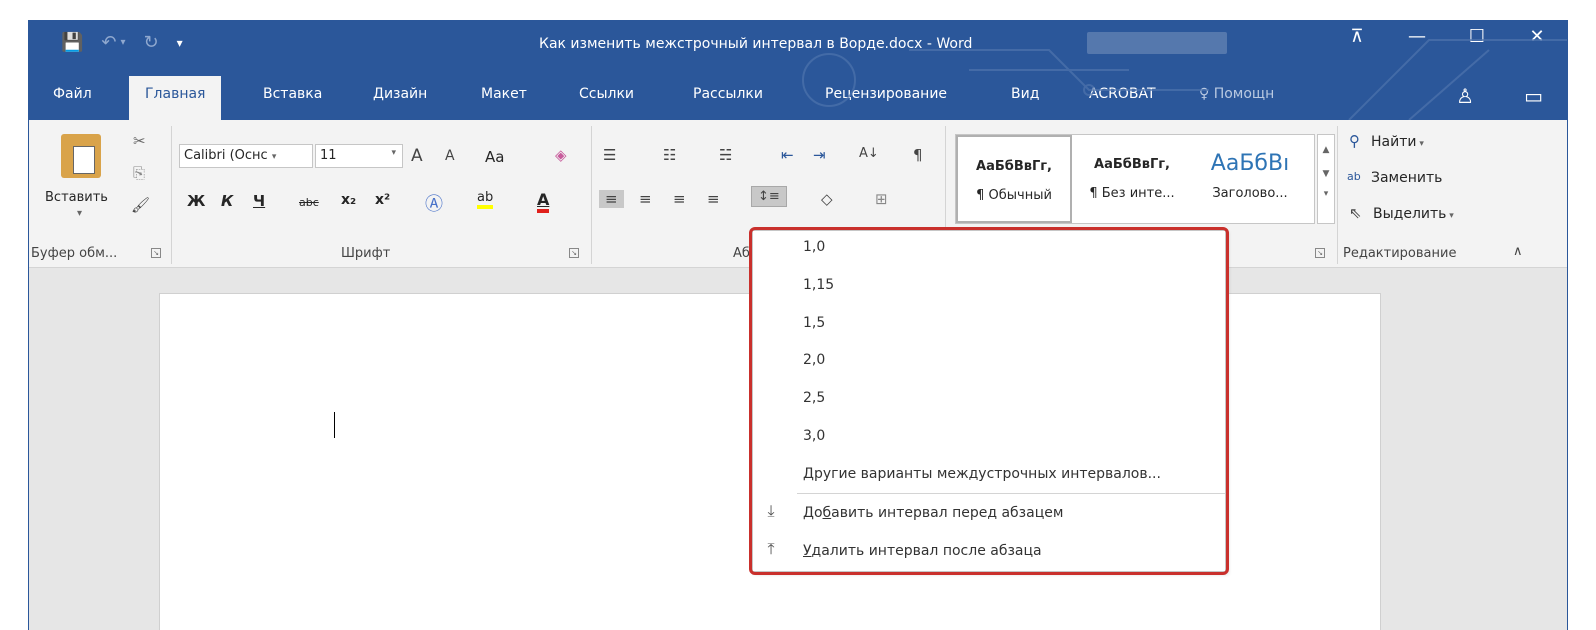 This screenshot has height=630, width=1596. What do you see at coordinates (769, 196) in the screenshot?
I see `line-spacing-button: ↕≡` at bounding box center [769, 196].